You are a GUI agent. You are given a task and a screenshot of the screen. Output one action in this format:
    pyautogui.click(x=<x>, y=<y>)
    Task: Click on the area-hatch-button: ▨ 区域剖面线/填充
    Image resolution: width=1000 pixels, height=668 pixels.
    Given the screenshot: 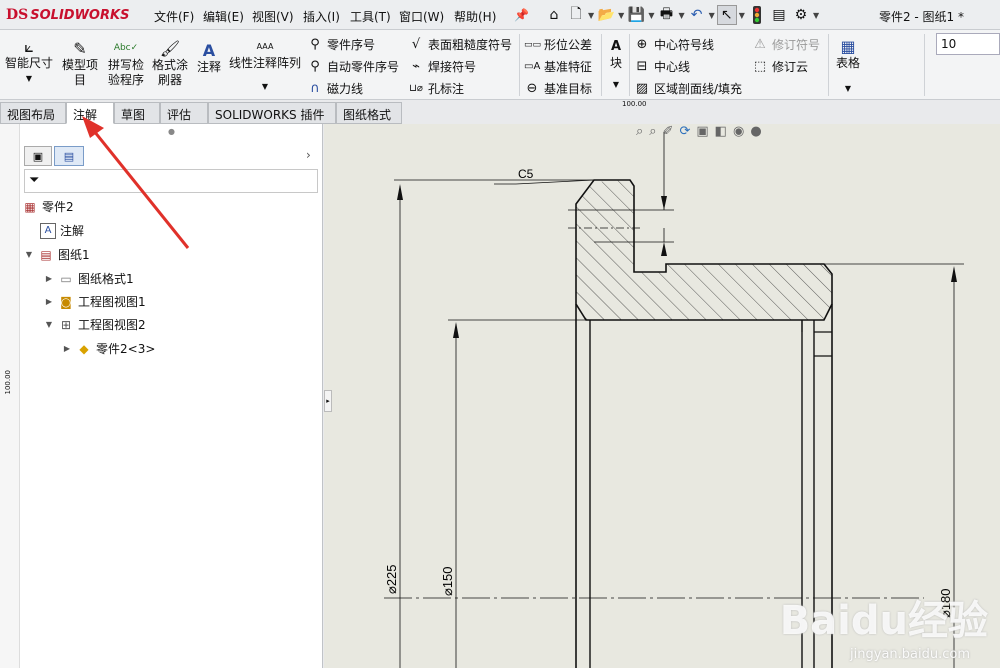 What is the action you would take?
    pyautogui.click(x=688, y=88)
    